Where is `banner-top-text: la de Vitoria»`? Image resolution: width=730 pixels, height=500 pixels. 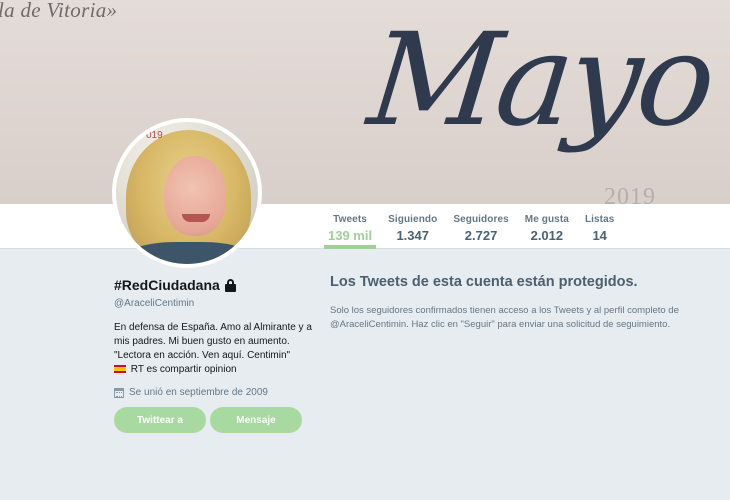 banner-top-text: la de Vitoria» is located at coordinates (59, 11).